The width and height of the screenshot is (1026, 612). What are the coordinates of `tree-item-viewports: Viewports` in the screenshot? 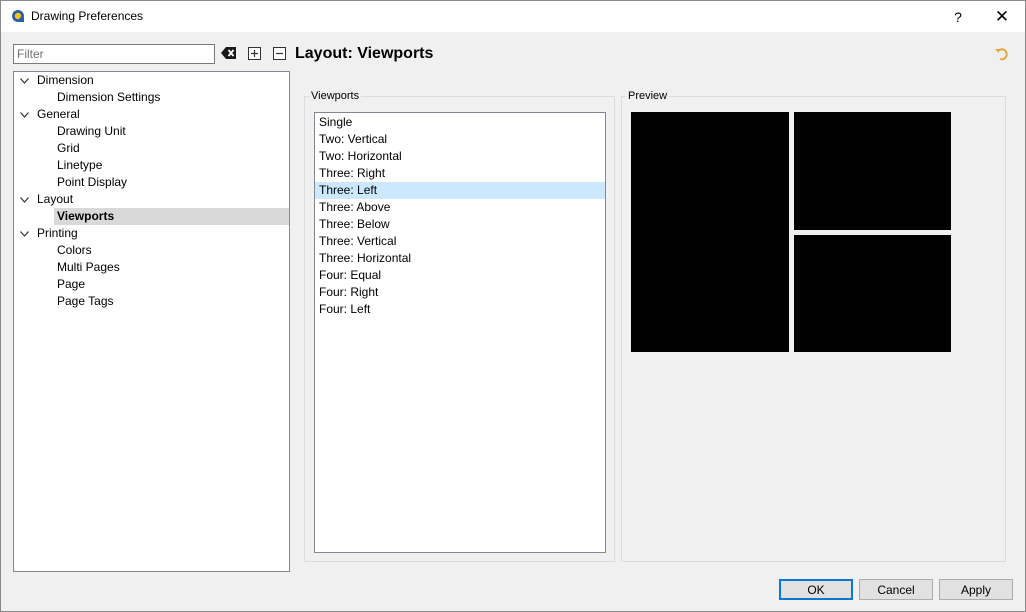 It's located at (151, 216).